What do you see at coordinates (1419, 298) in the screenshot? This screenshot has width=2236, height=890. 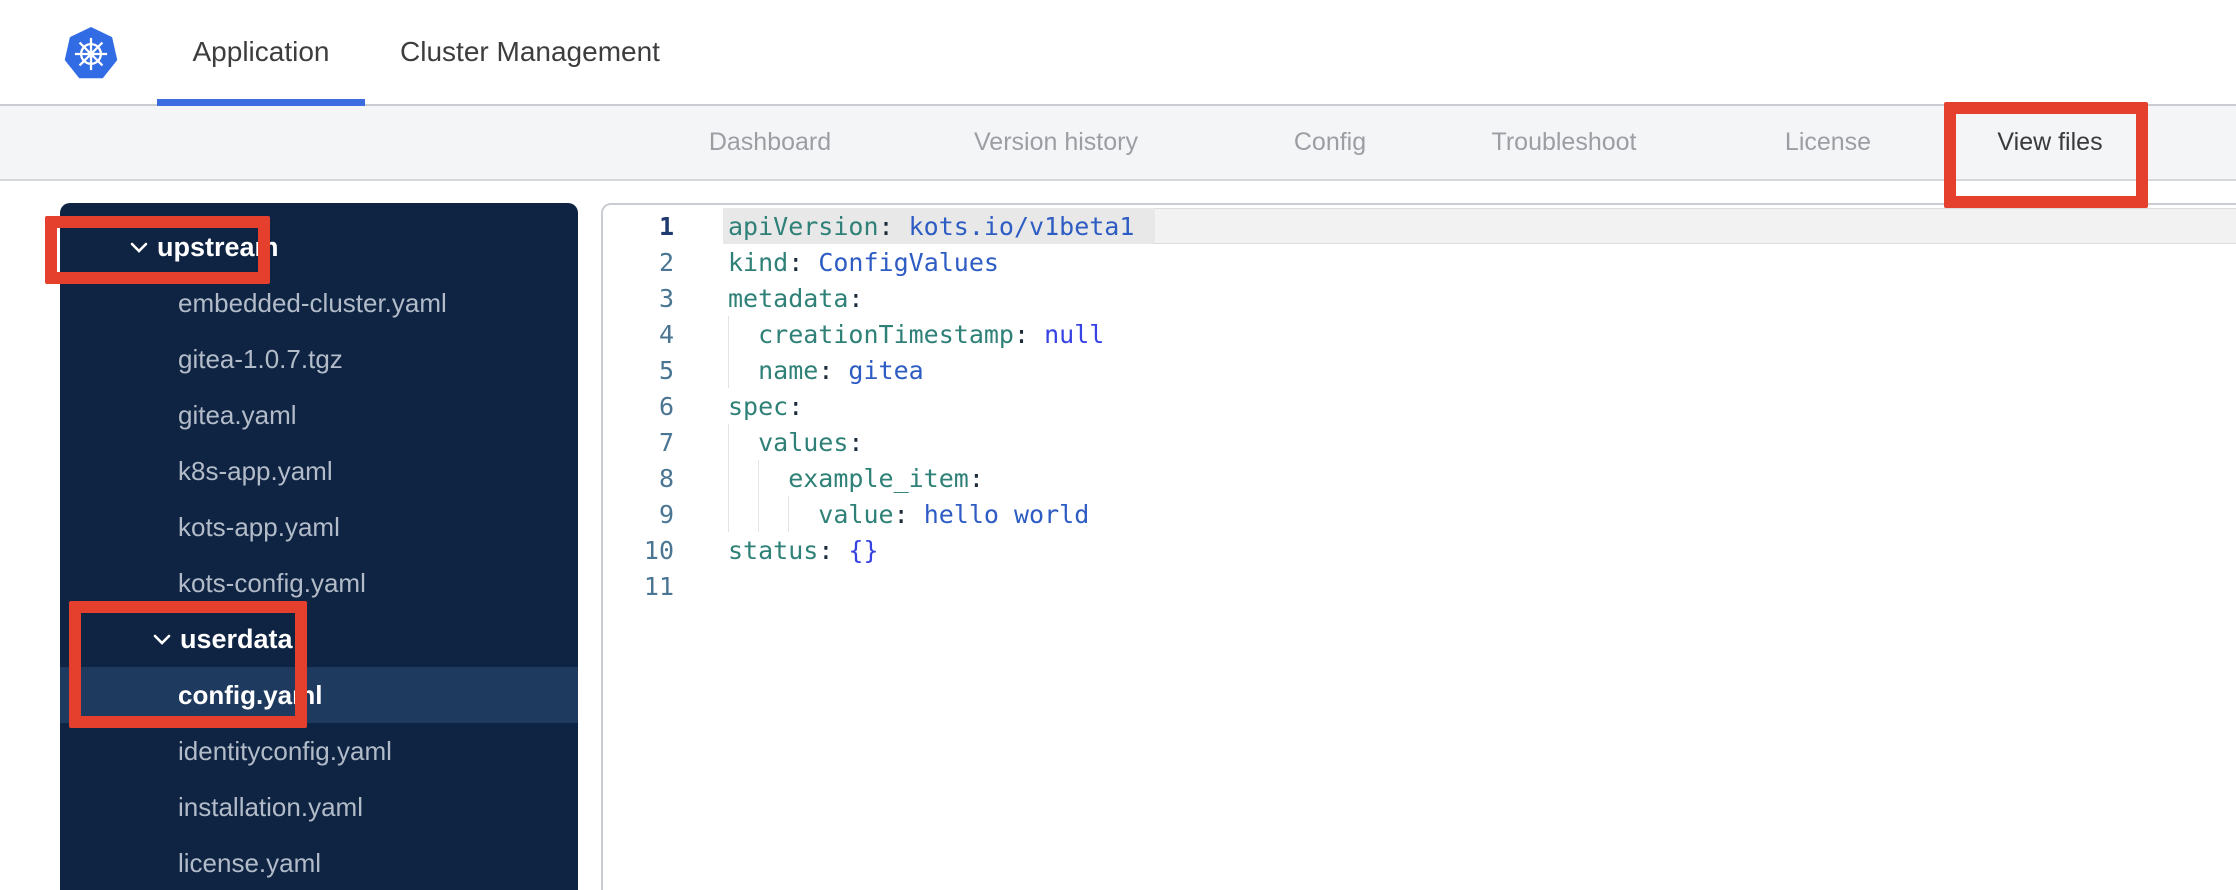 I see `code-line-3: 3 metadata:` at bounding box center [1419, 298].